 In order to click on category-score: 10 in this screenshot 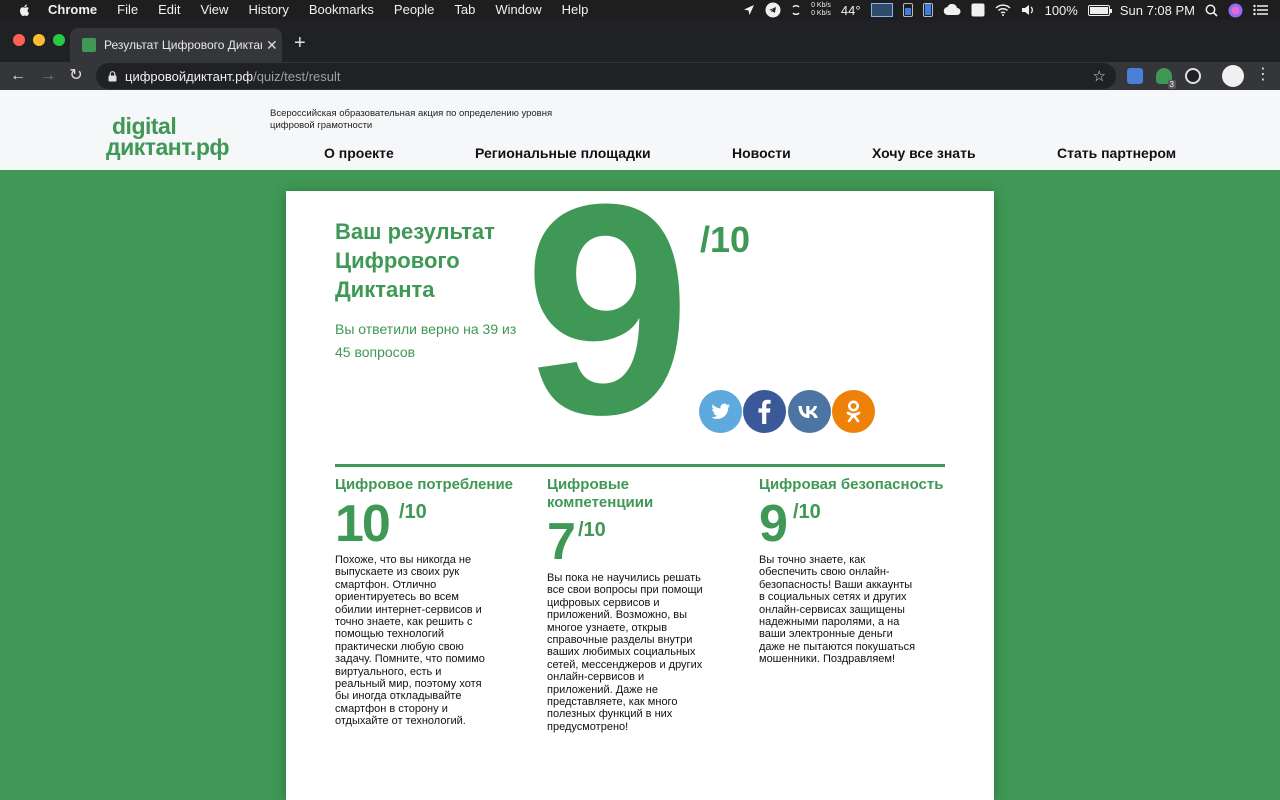, I will do `click(363, 524)`.